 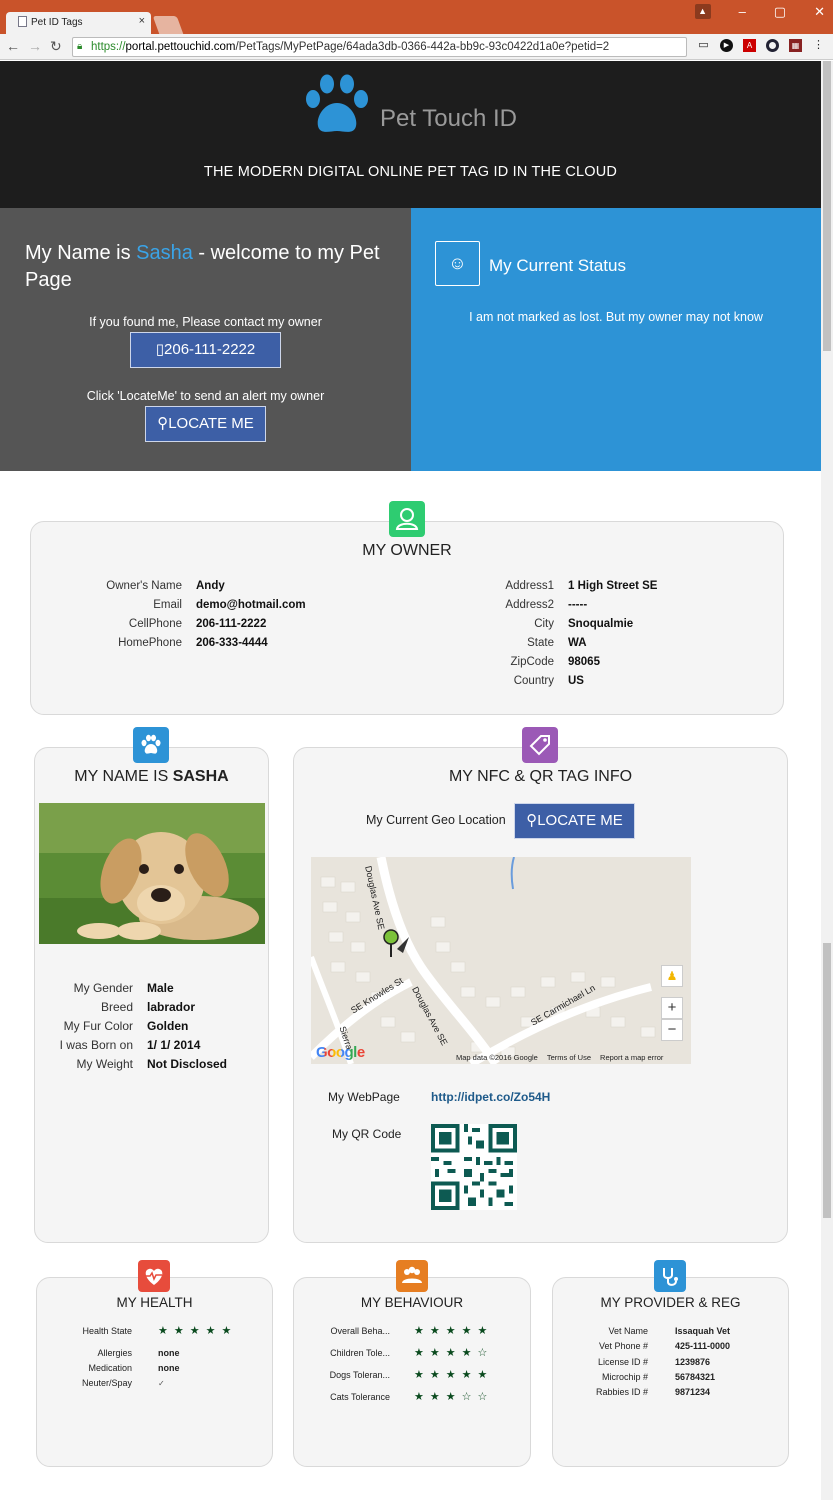 What do you see at coordinates (168, 25) in the screenshot?
I see `new-tab-button` at bounding box center [168, 25].